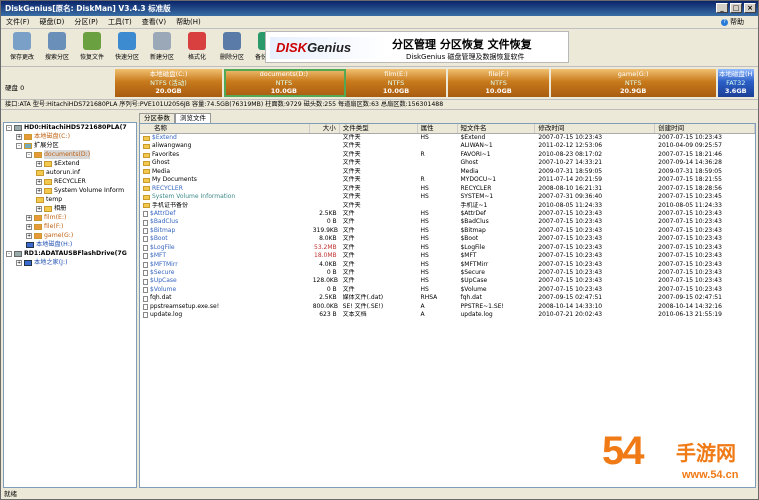  What do you see at coordinates (736, 8) in the screenshot?
I see `maximize-button: □` at bounding box center [736, 8].